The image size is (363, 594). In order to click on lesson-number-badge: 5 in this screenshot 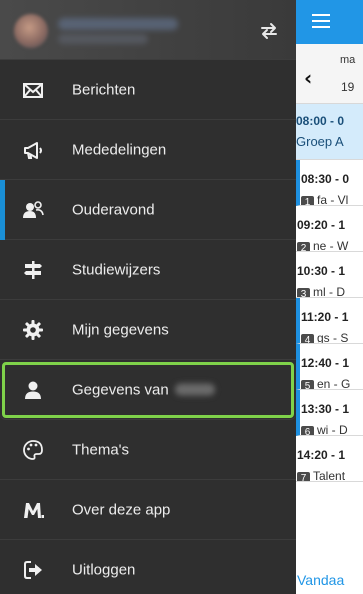, I will do `click(307, 384)`.